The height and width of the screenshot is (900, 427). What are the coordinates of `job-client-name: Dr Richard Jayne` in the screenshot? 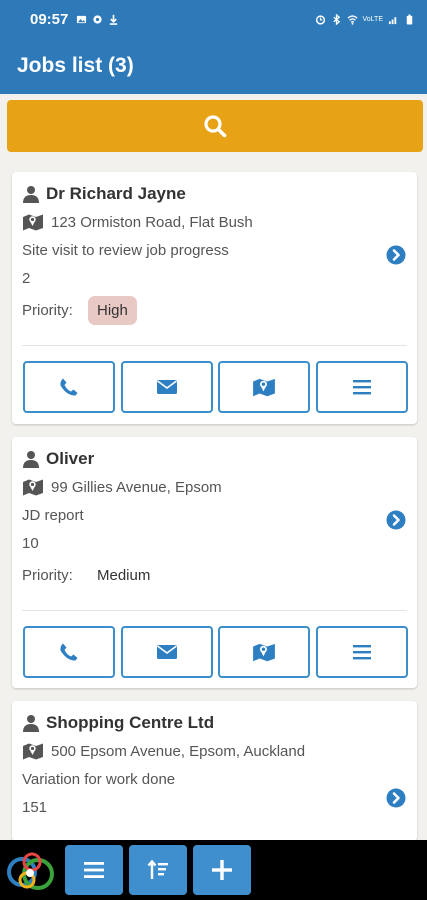 It's located at (116, 193).